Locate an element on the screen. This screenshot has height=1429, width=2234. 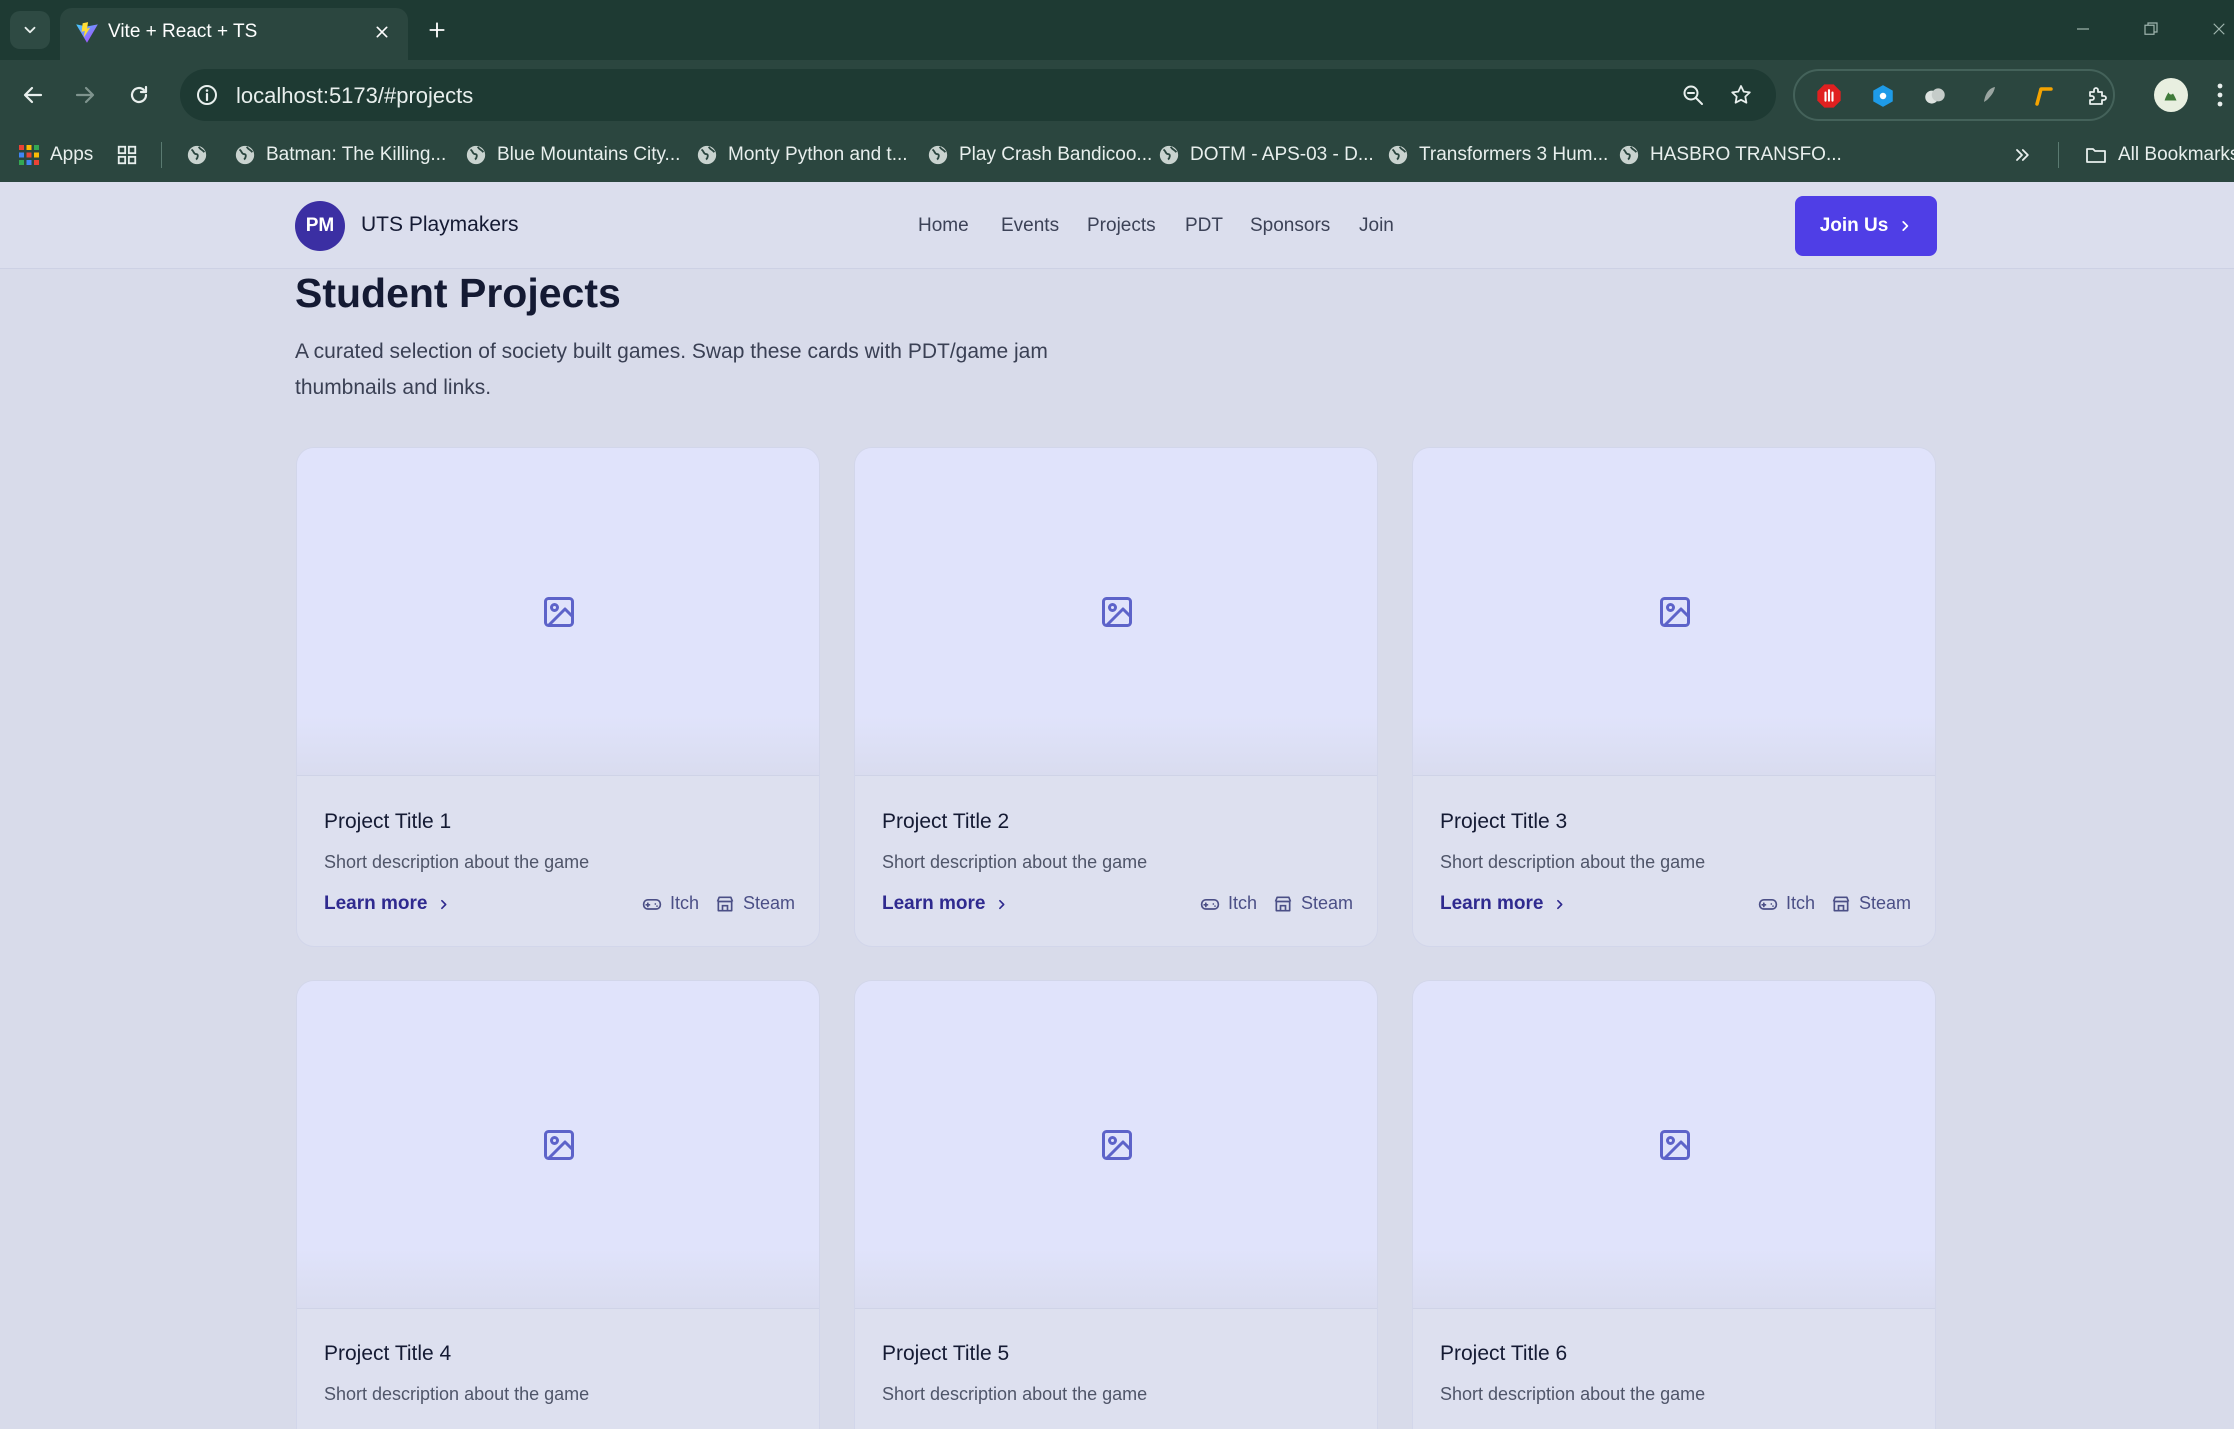
join-us-label: Join Us is located at coordinates (1854, 225).